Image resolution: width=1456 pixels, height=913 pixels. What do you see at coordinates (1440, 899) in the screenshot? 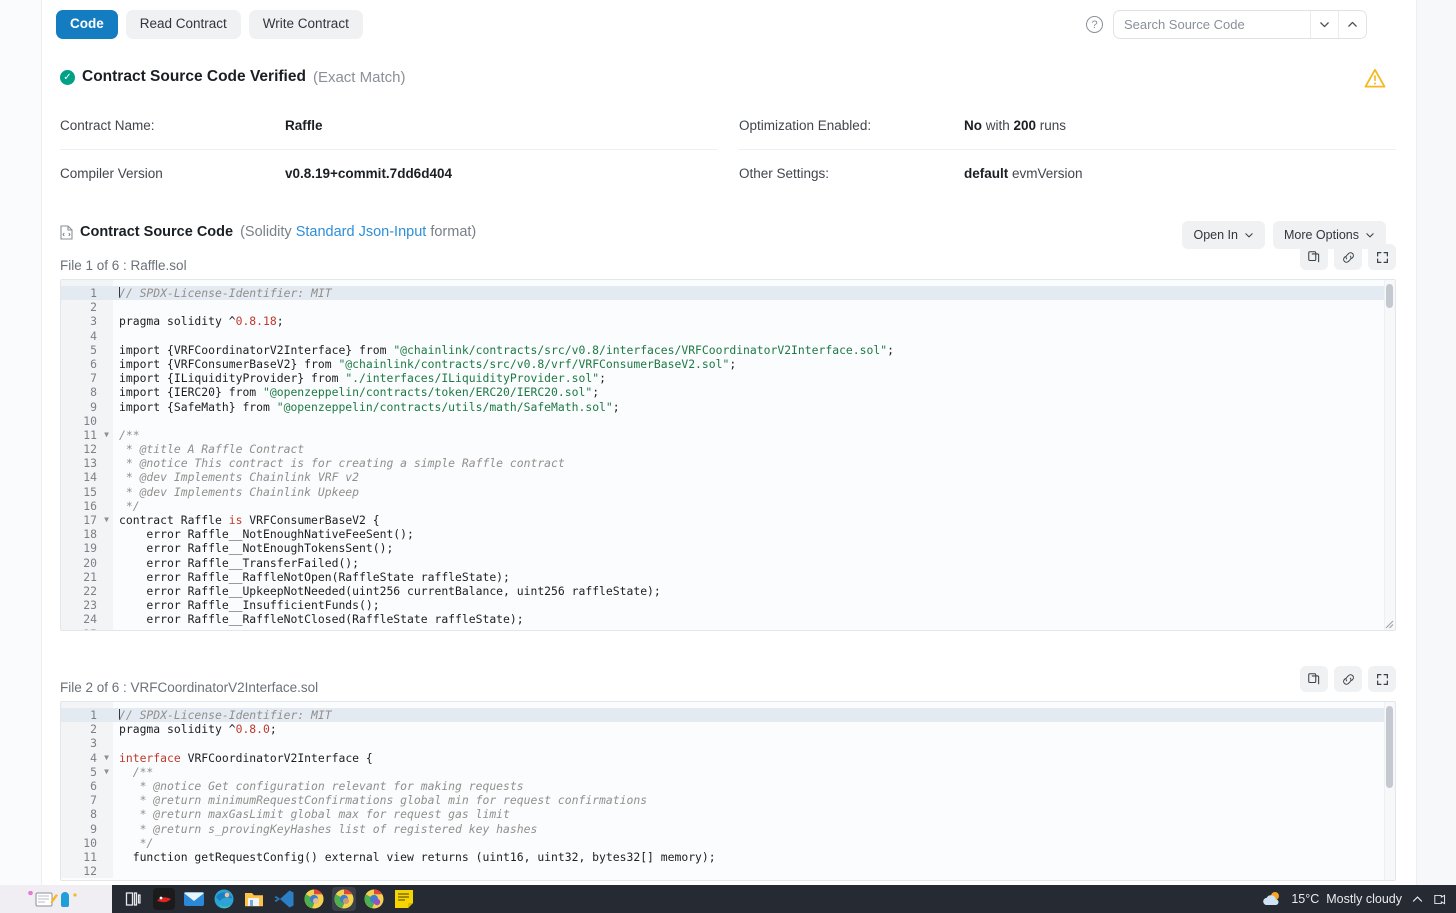
I see `camera-tray-icon` at bounding box center [1440, 899].